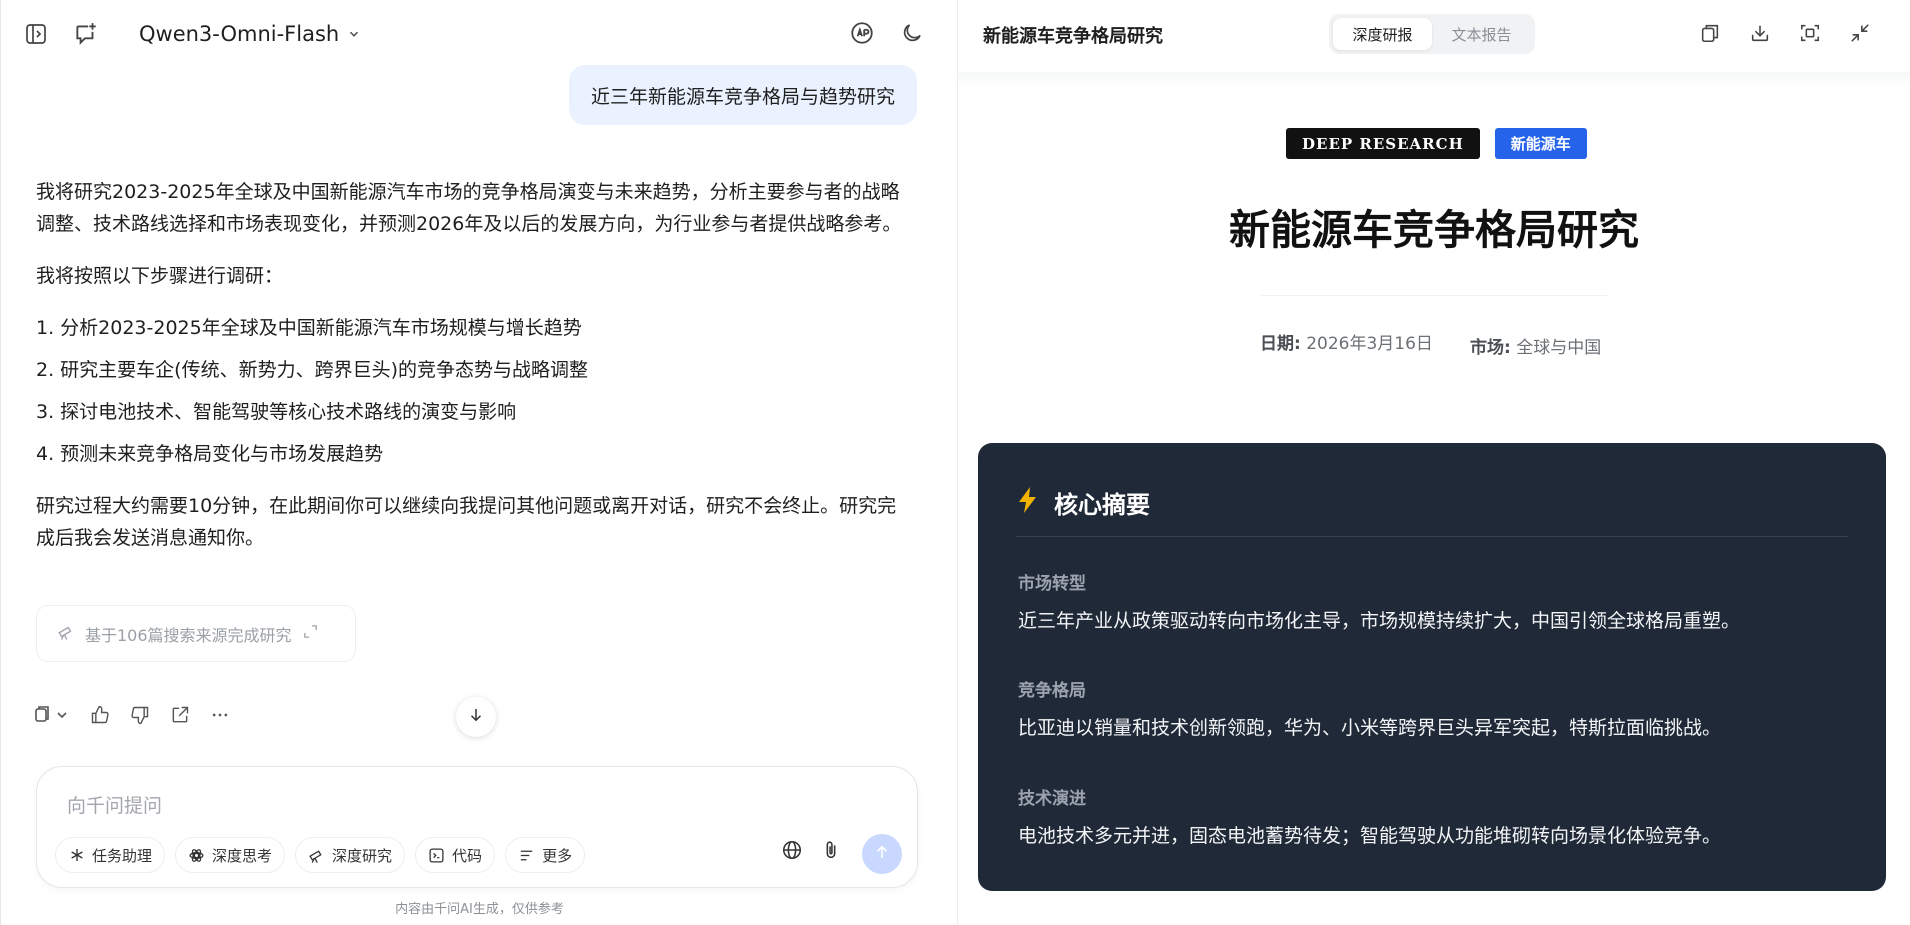 This screenshot has width=1910, height=925. What do you see at coordinates (1379, 621) in the screenshot?
I see `summary-section-text: 近三年产业从政策驱动转向市场化主导，市场规模持续扩大，中国引领全球格局重塑。` at bounding box center [1379, 621].